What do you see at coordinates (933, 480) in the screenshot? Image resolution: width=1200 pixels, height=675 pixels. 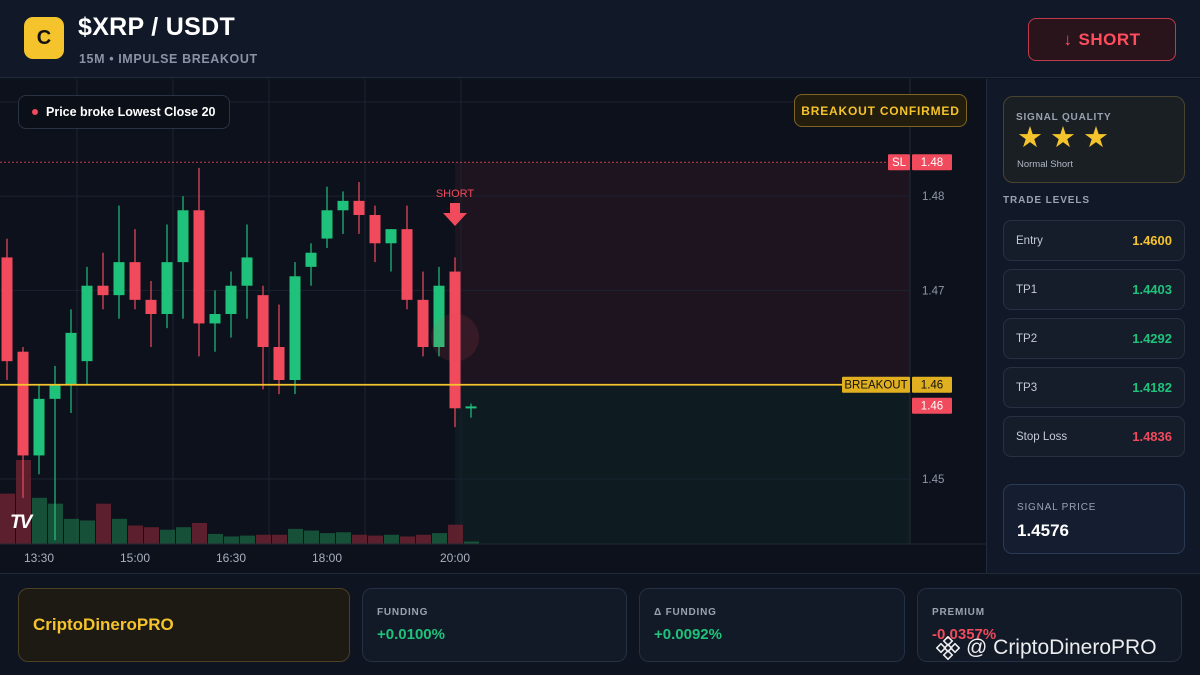 I see `y-tick-label: 1.45` at bounding box center [933, 480].